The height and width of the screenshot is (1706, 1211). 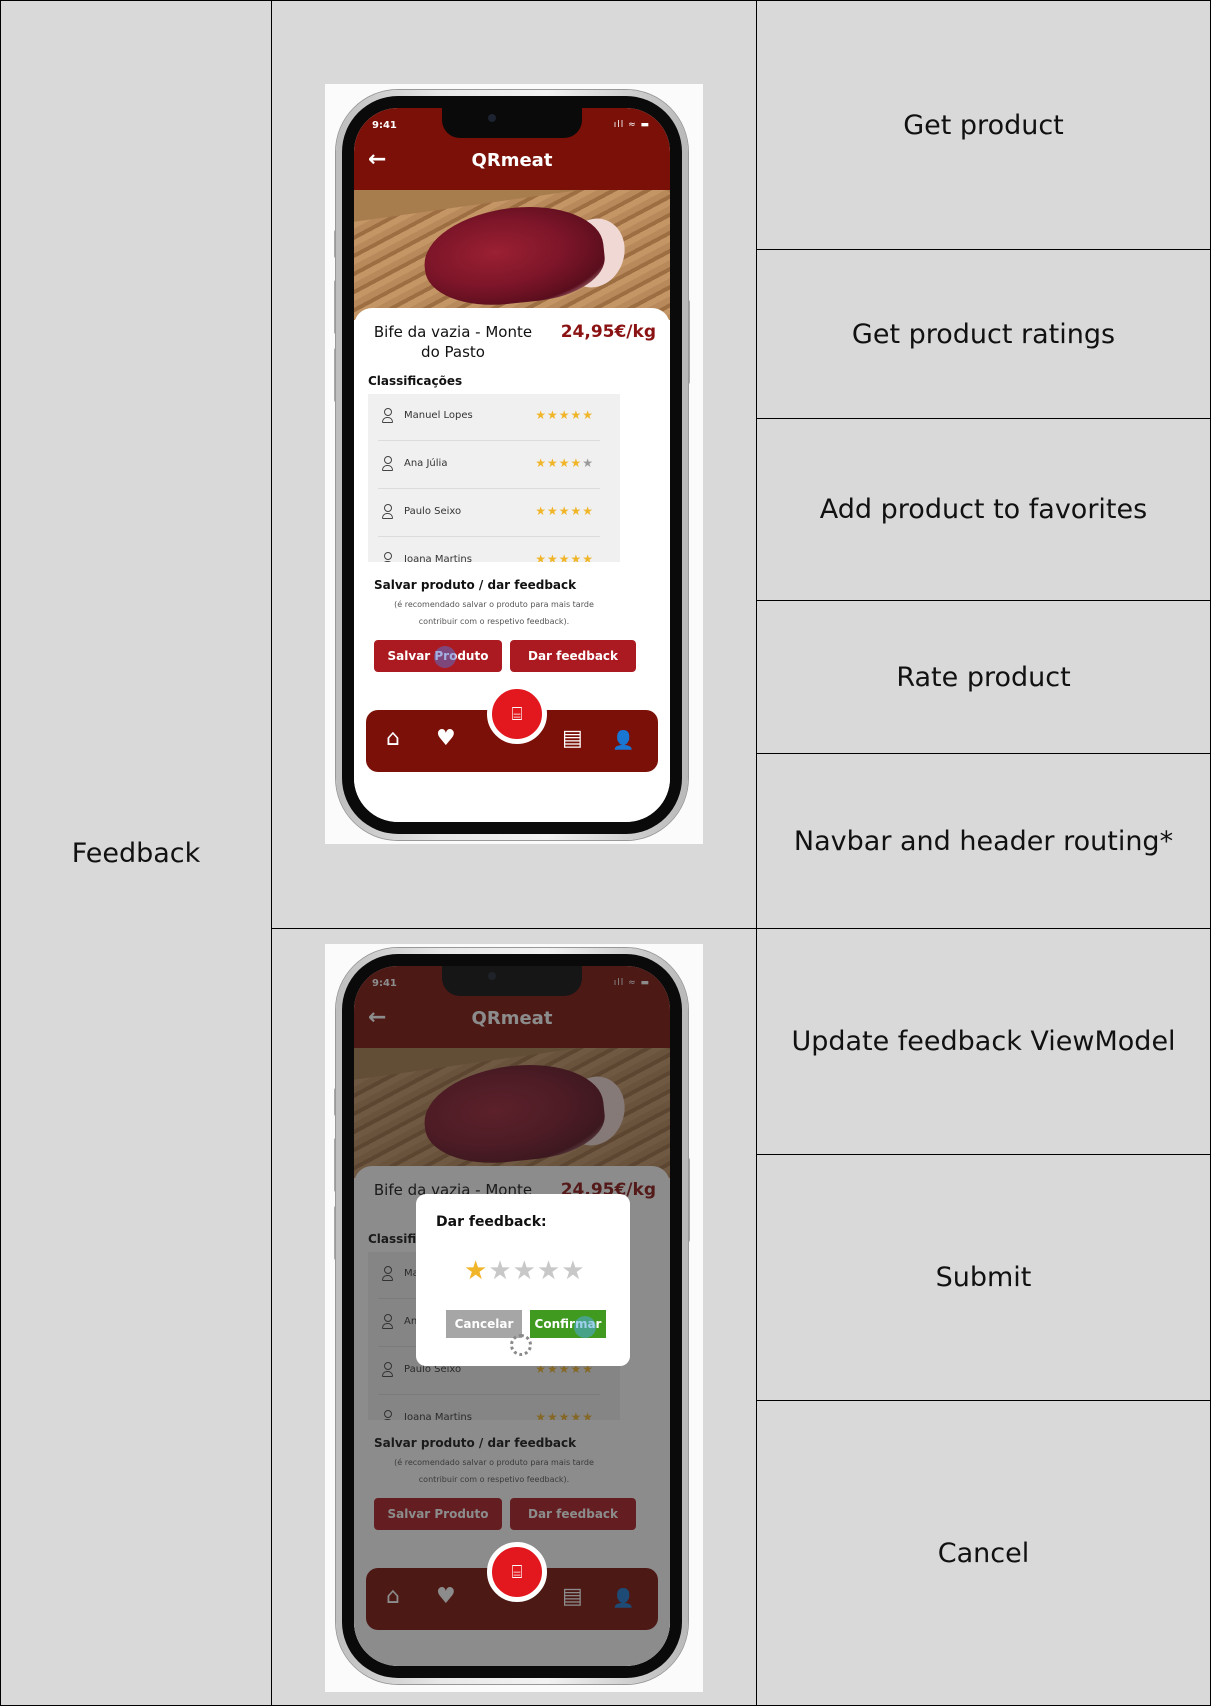 I want to click on loading-spinner-icon, so click(x=521, y=1345).